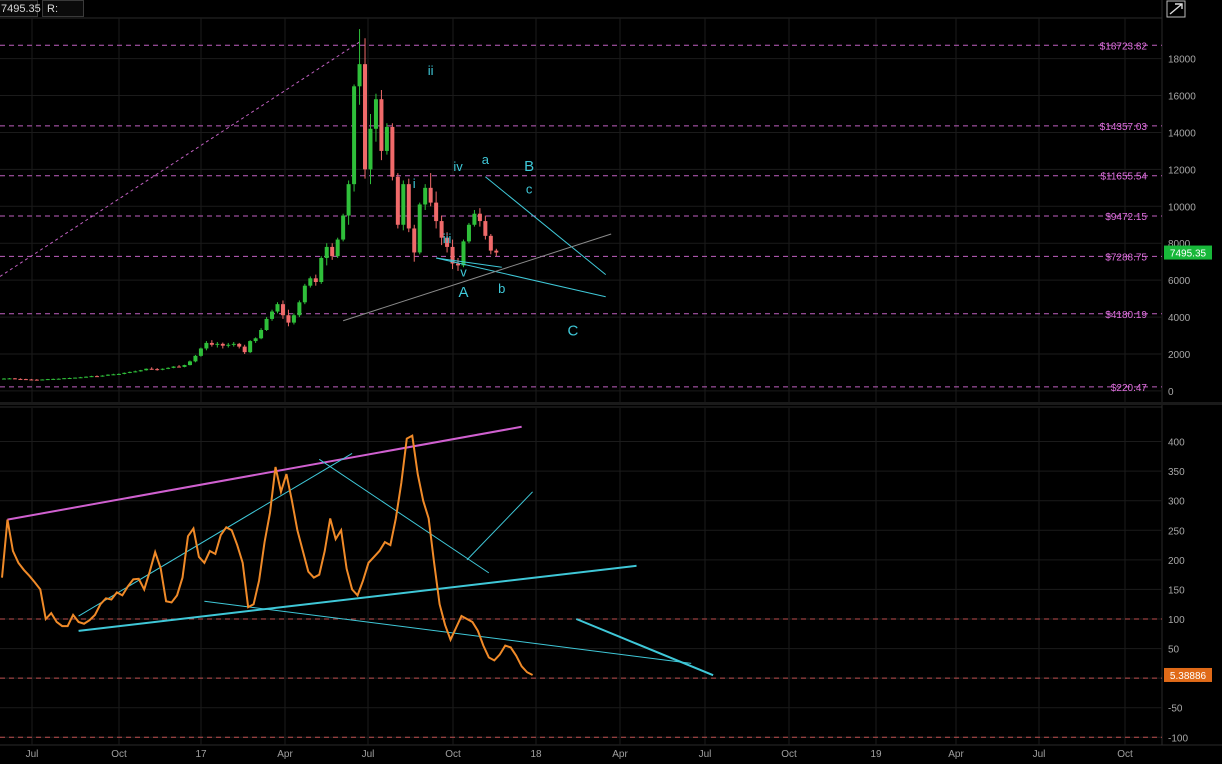 Image resolution: width=1222 pixels, height=764 pixels. What do you see at coordinates (1174, 650) in the screenshot?
I see `oscillator-axis-tick-label: 50` at bounding box center [1174, 650].